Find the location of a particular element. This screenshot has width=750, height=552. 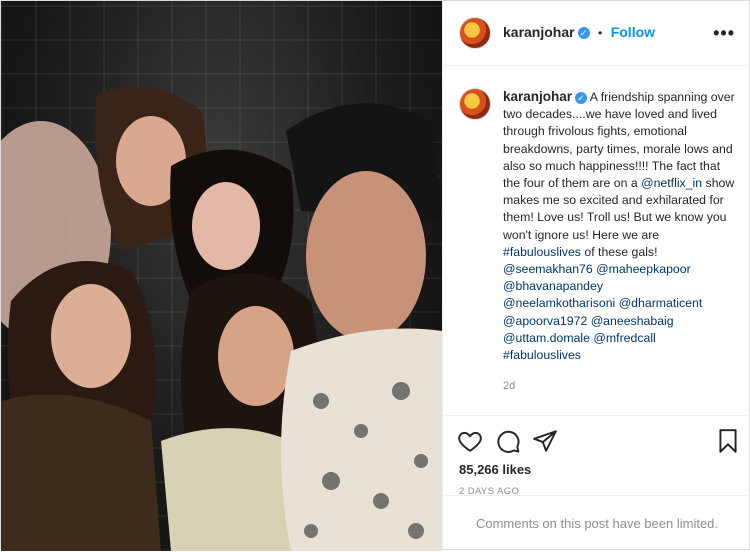

mention-link: @aneeshabaig is located at coordinates (632, 321).